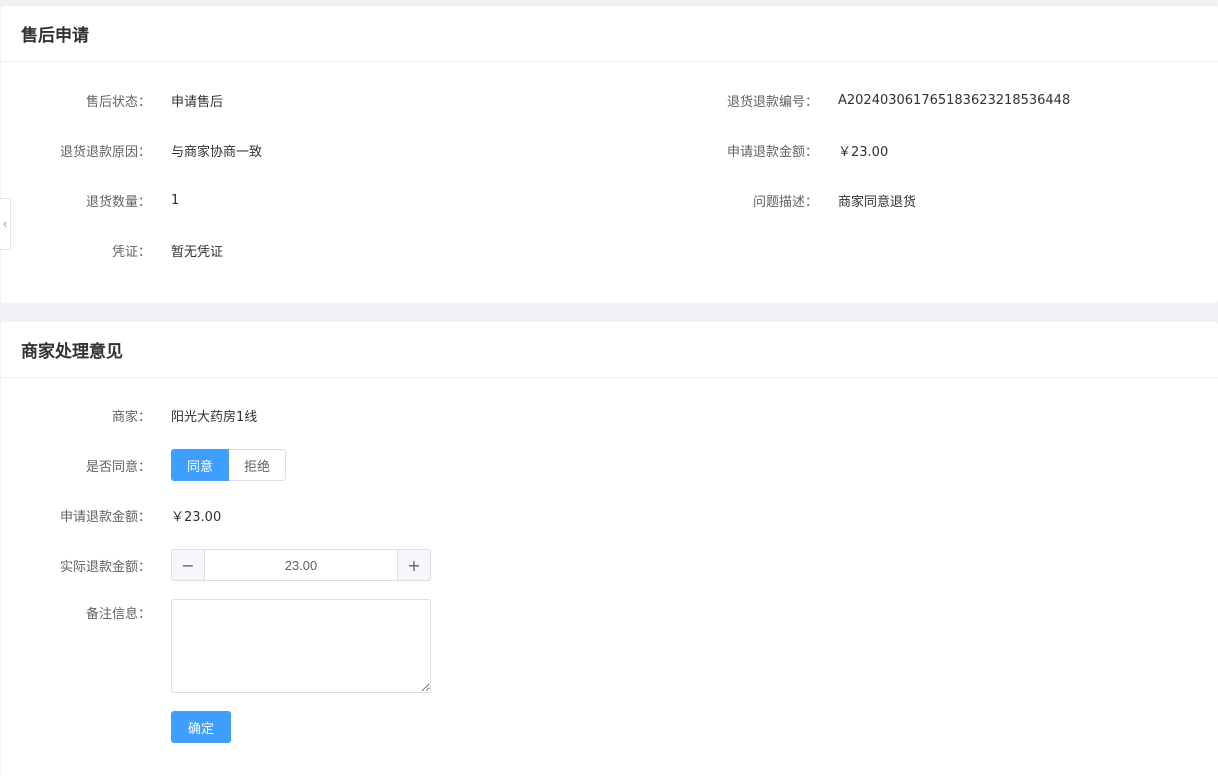  I want to click on field-value: 暂无凭证, so click(197, 252).